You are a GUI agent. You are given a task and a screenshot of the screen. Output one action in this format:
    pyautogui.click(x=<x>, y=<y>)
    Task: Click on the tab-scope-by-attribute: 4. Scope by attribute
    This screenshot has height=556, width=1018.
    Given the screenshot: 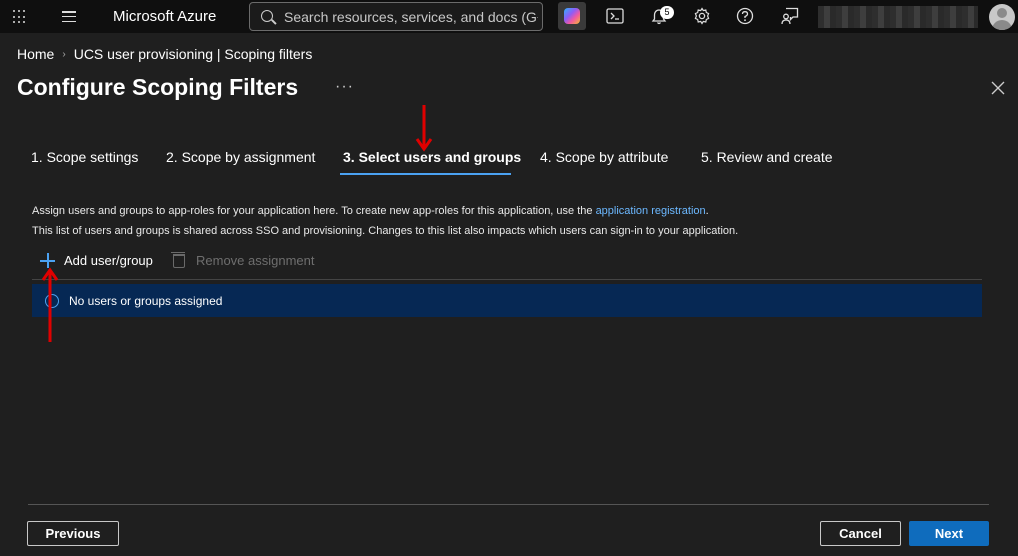 What is the action you would take?
    pyautogui.click(x=604, y=157)
    